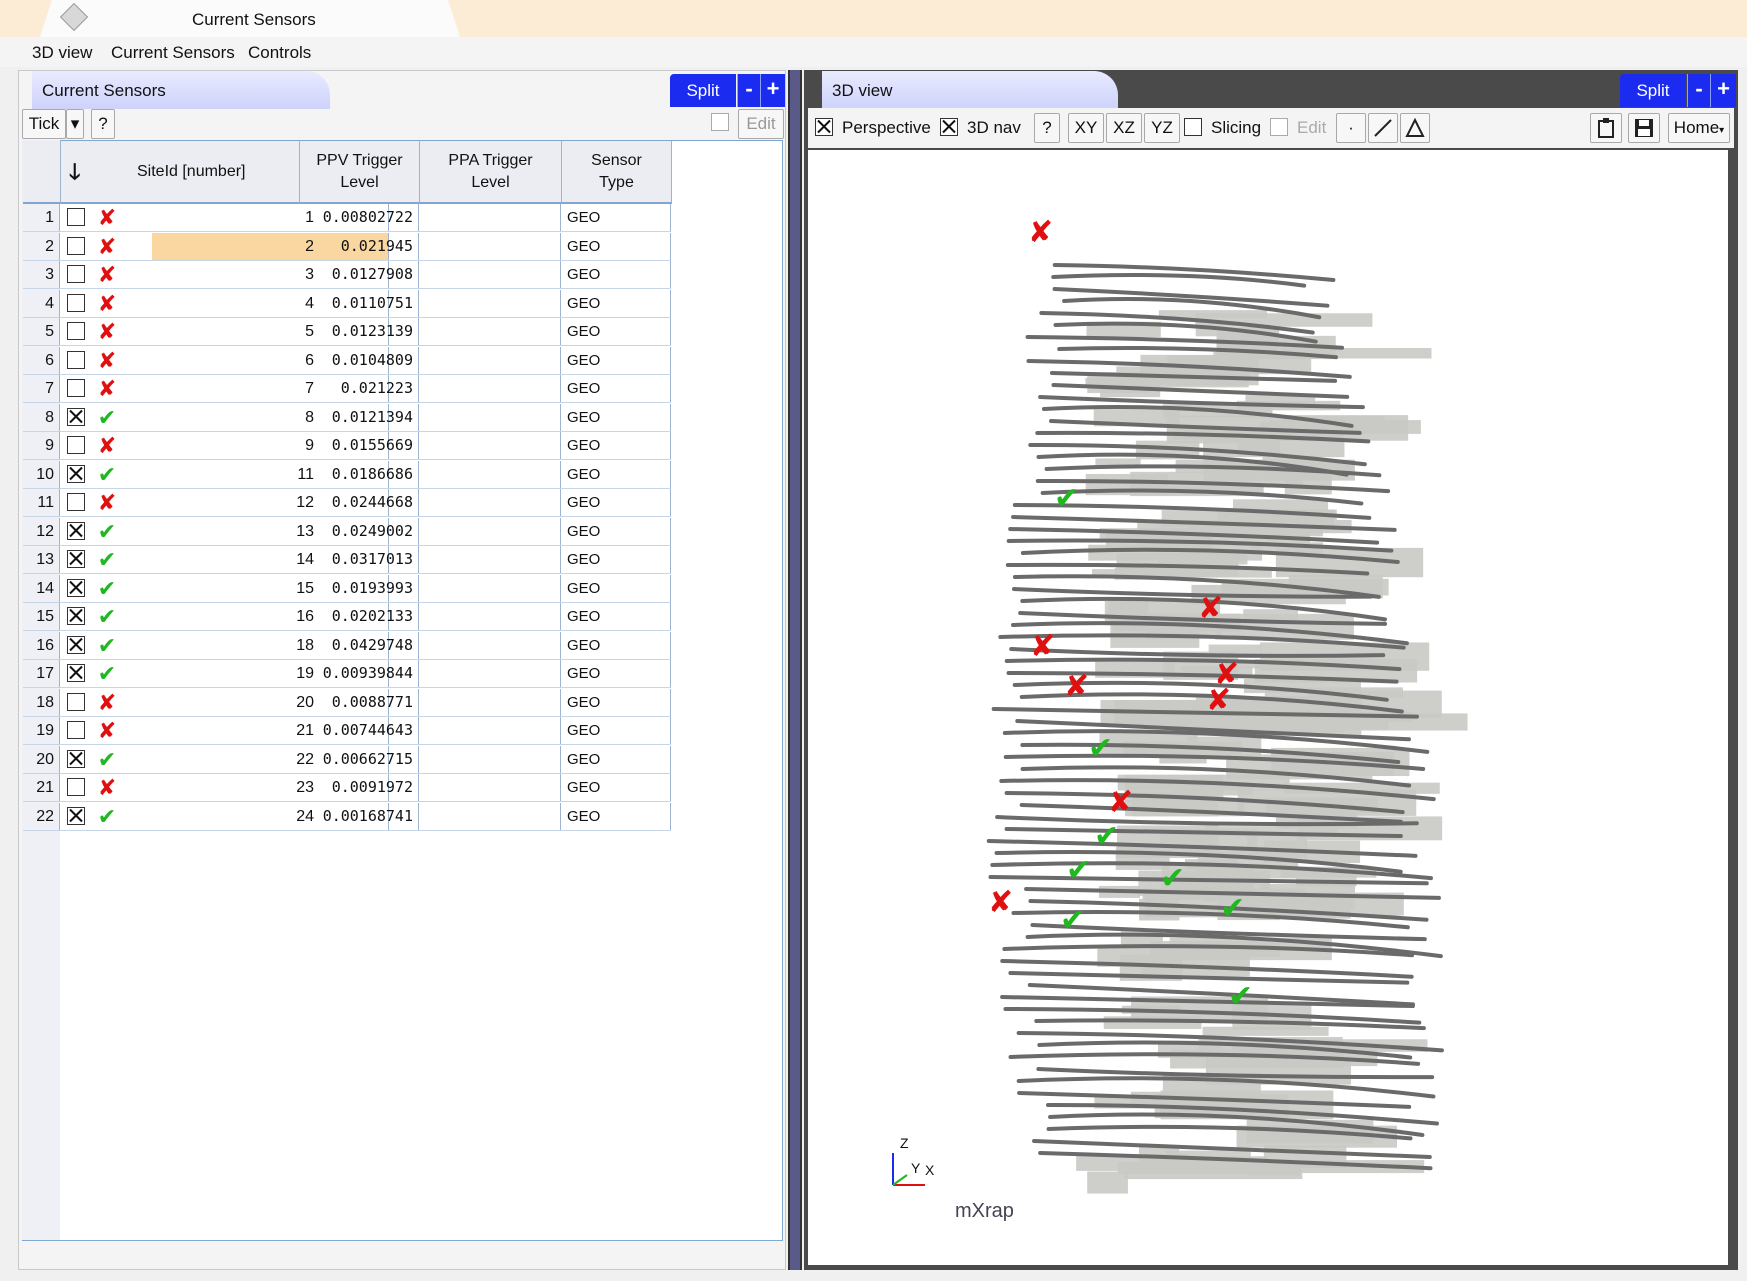 The width and height of the screenshot is (1747, 1281). I want to click on type-header: Sensor Type, so click(617, 172).